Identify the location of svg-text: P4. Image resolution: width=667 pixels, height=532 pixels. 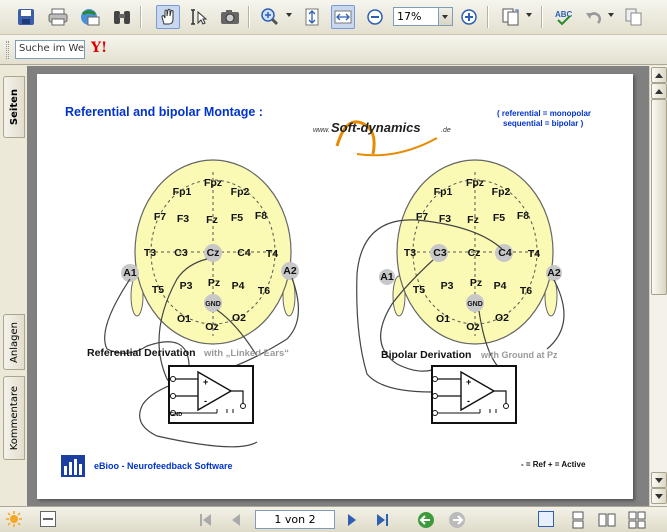
(238, 286).